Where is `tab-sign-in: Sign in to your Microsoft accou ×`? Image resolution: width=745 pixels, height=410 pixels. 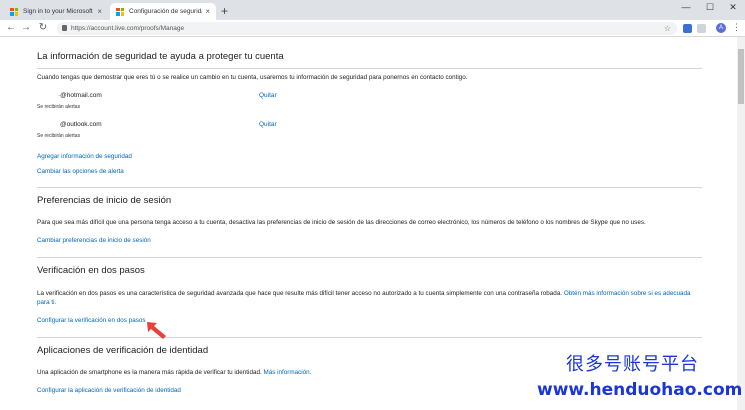
tab-sign-in: Sign in to your Microsoft accou × is located at coordinates (56, 11).